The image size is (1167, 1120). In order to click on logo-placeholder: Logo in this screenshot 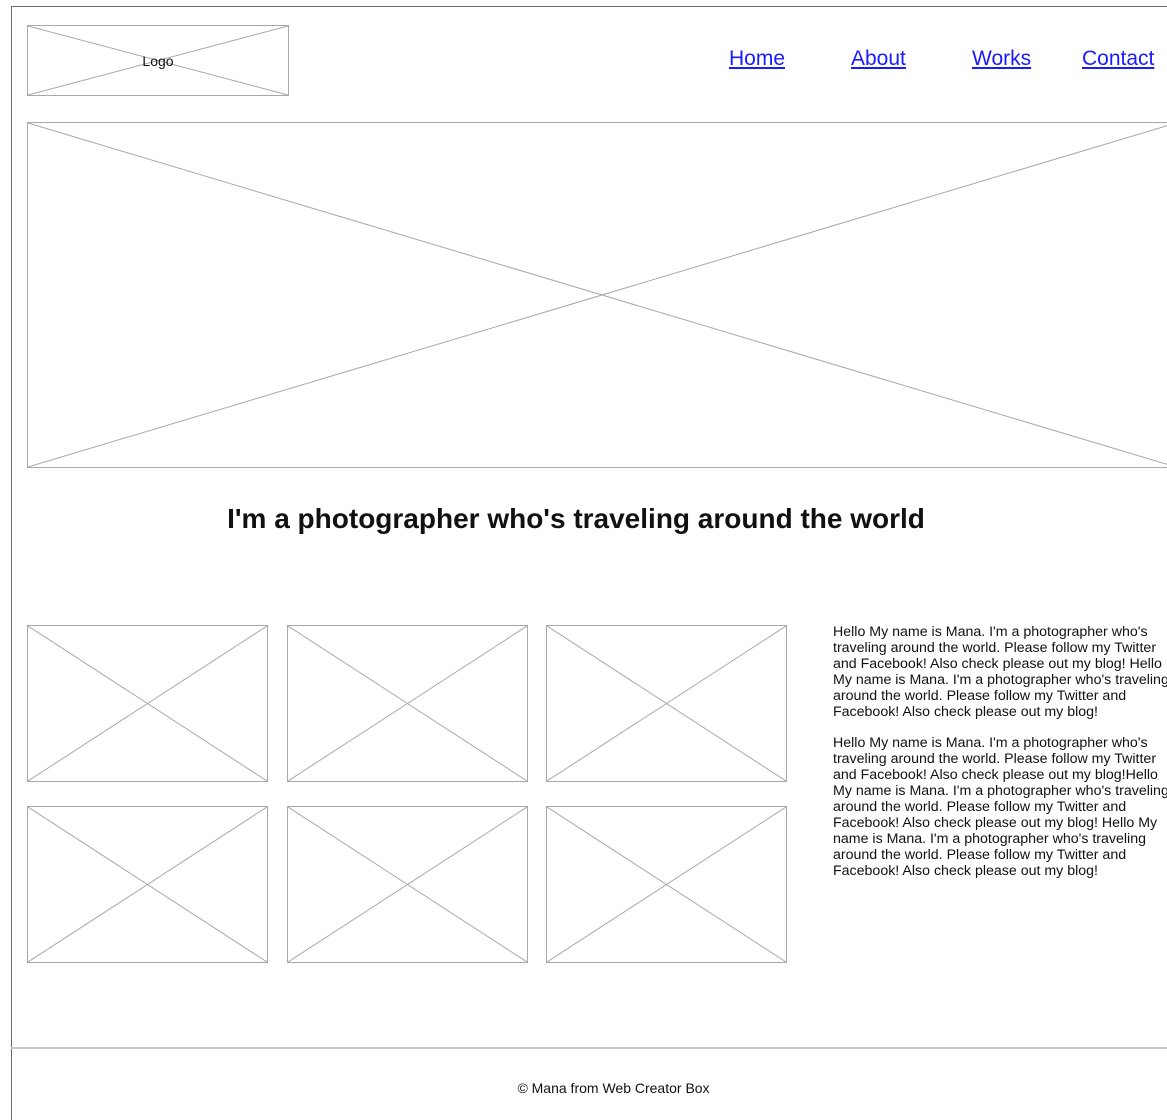, I will do `click(158, 60)`.